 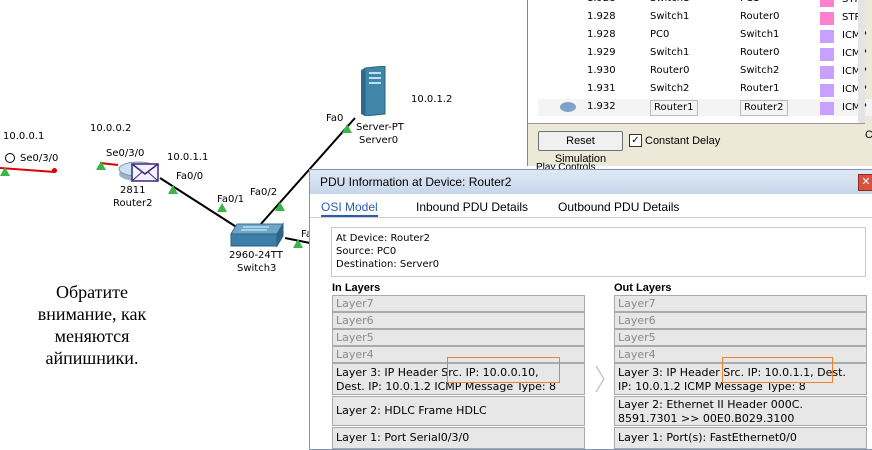 What do you see at coordinates (601, 70) in the screenshot?
I see `event-time: 1.930` at bounding box center [601, 70].